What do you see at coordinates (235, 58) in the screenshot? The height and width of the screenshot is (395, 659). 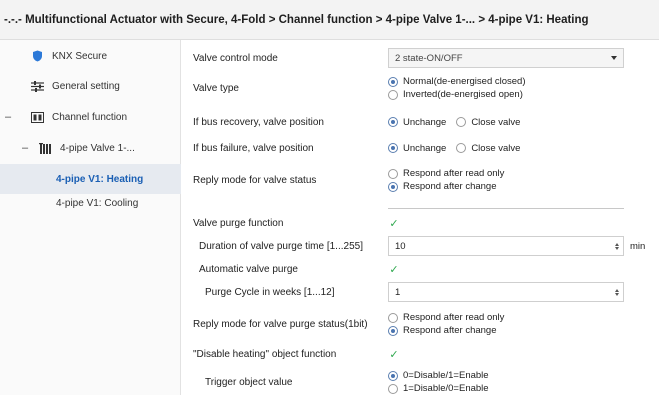 I see `param-label: Valve control mode` at bounding box center [235, 58].